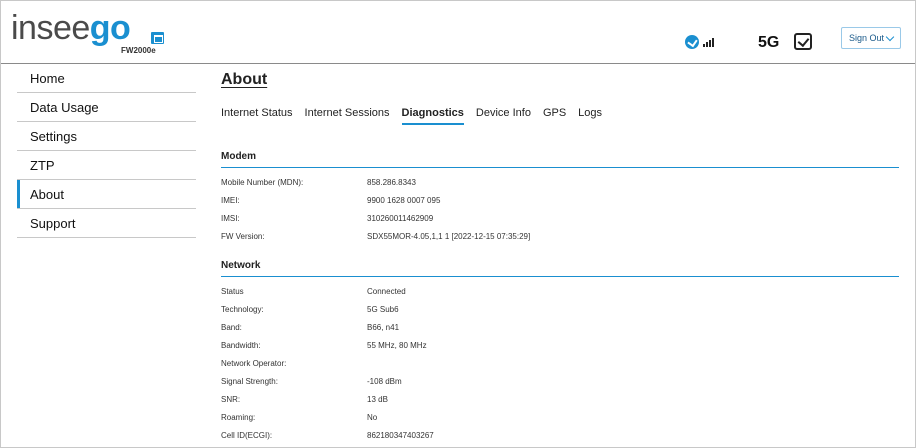 The image size is (916, 448). Describe the element at coordinates (231, 327) in the screenshot. I see `row-key: Band:` at that location.